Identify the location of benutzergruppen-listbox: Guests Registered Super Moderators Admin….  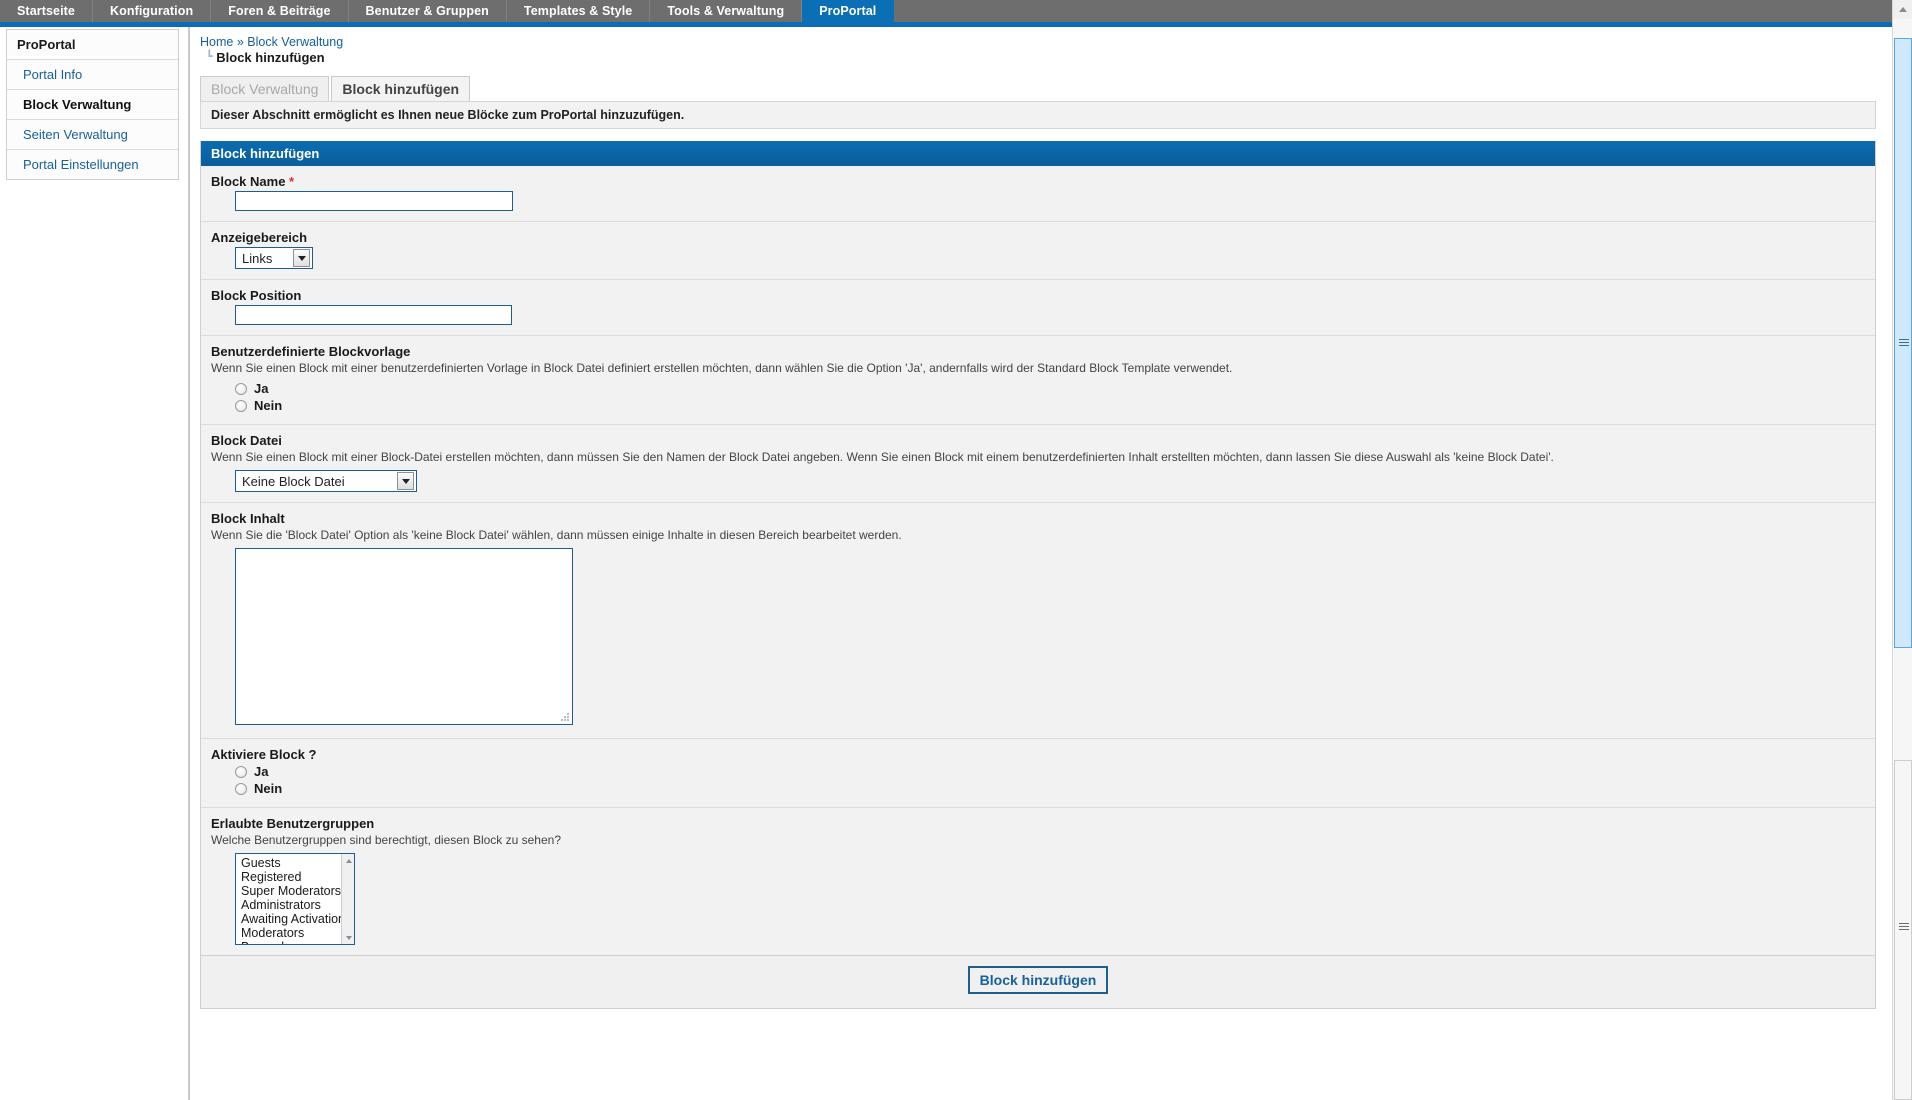
(295, 899).